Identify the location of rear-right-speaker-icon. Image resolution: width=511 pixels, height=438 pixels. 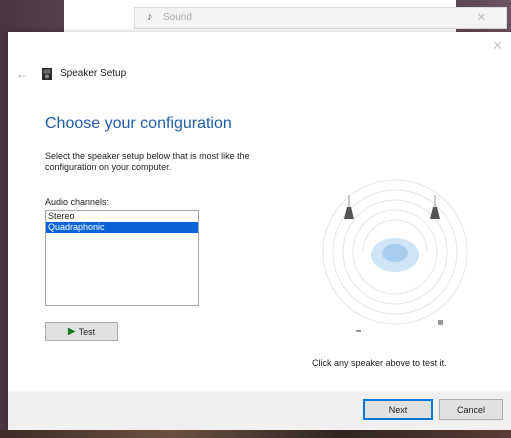
(441, 326).